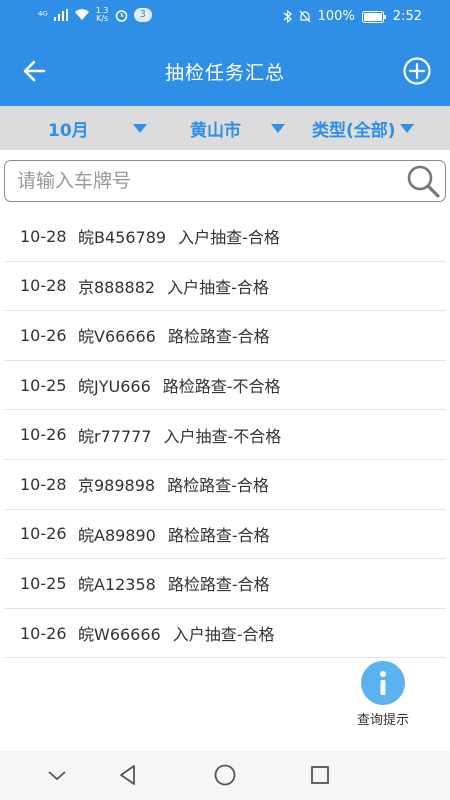 The height and width of the screenshot is (800, 450). I want to click on city-filter: 黄山市, so click(245, 128).